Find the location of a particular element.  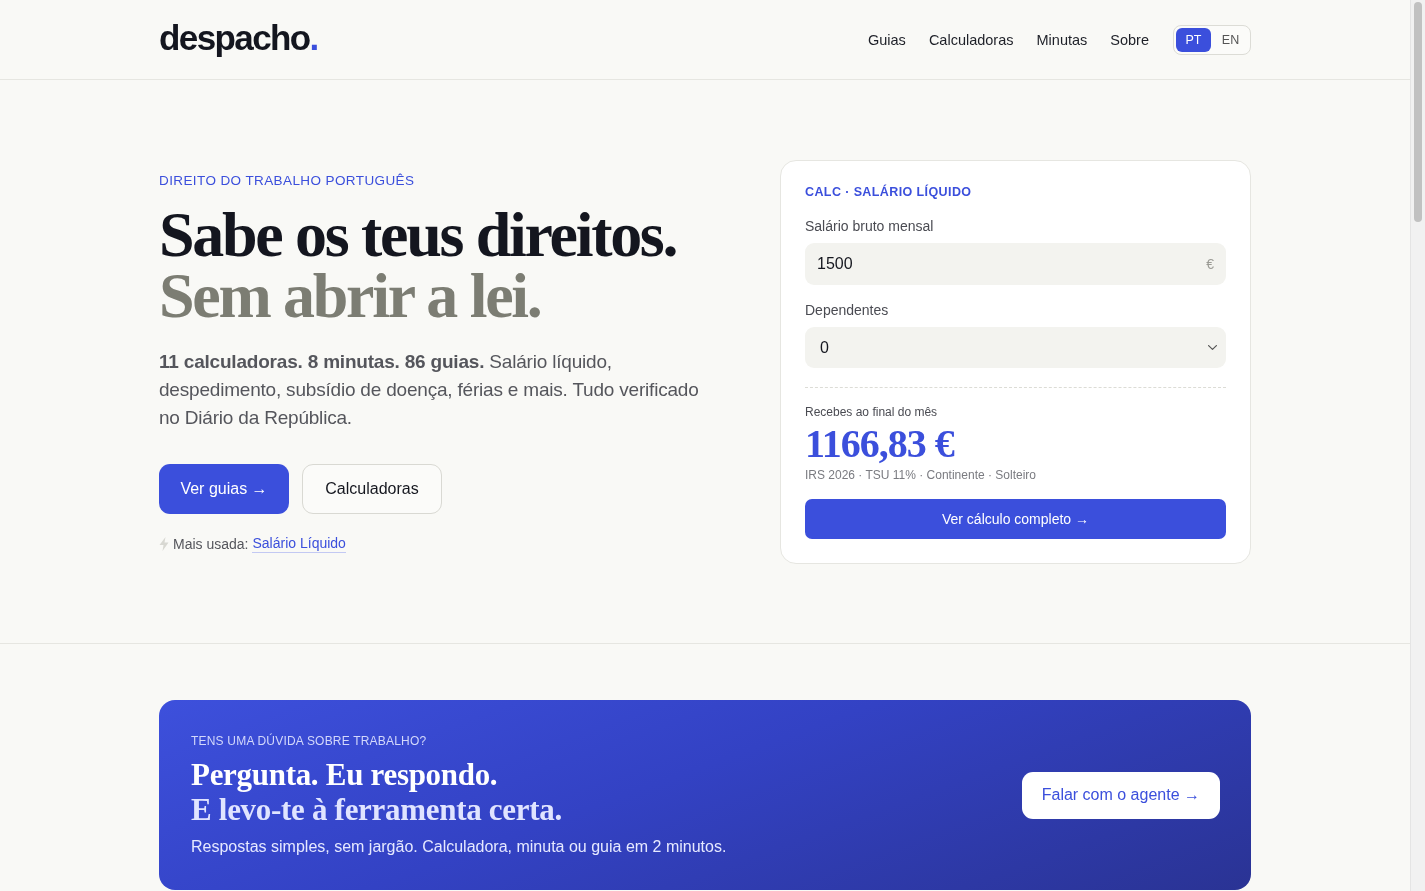

result-value: 1166,83 € is located at coordinates (880, 444).